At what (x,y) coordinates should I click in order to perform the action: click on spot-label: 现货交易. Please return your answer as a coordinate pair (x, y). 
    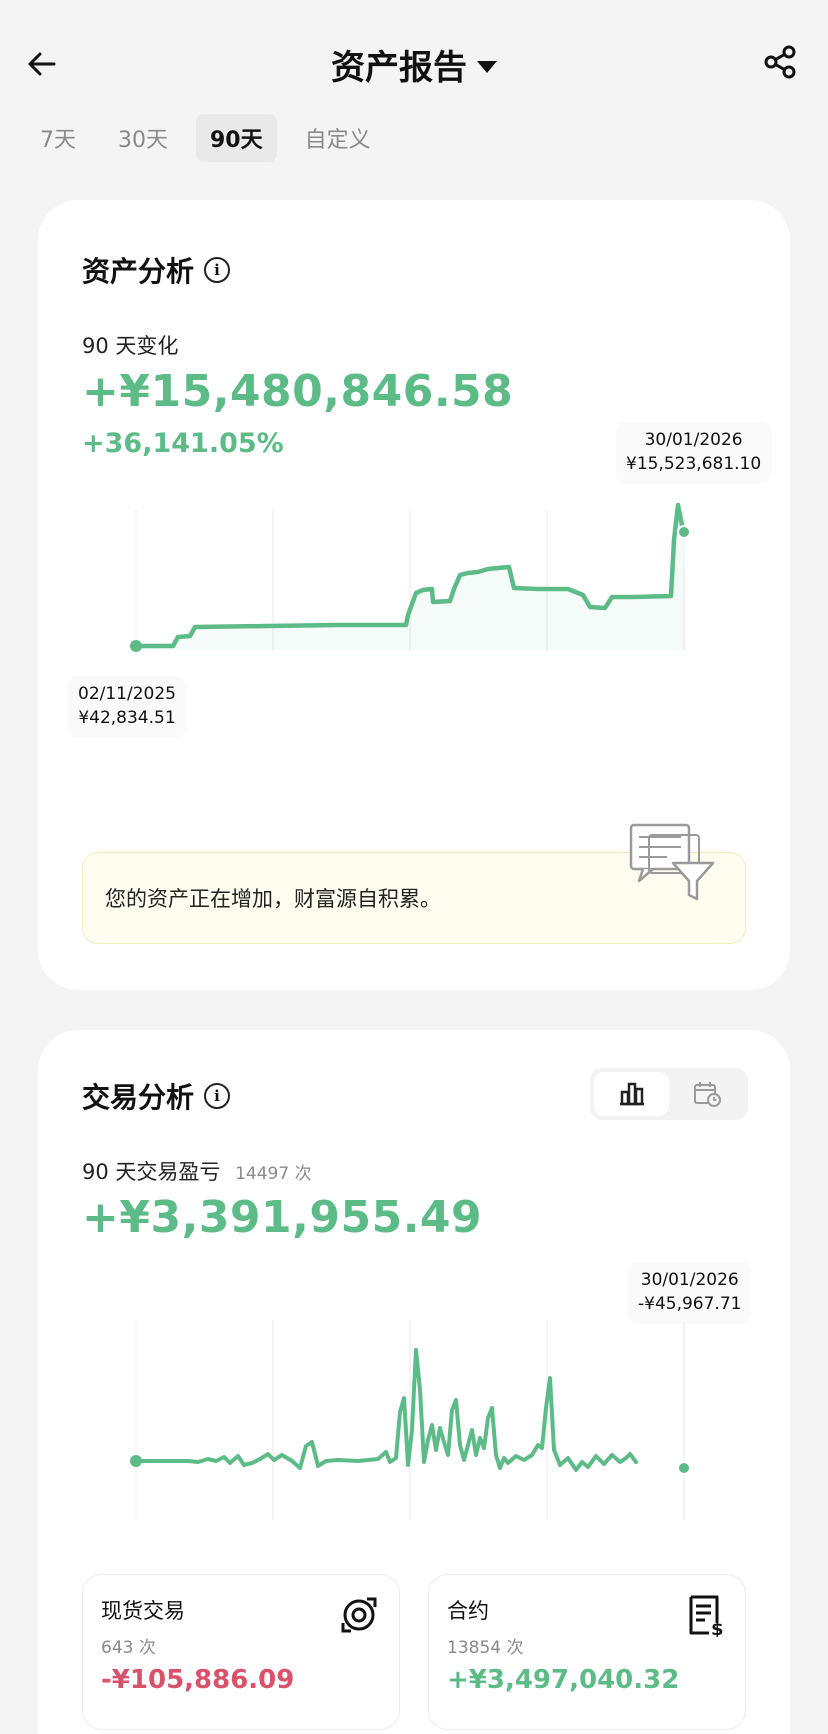
    Looking at the image, I should click on (143, 1611).